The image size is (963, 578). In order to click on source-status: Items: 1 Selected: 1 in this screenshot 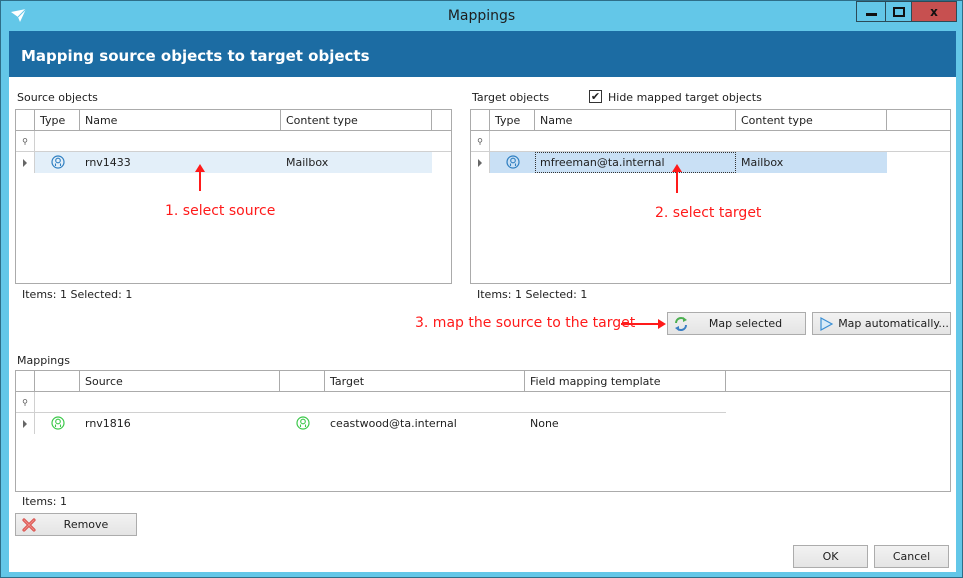, I will do `click(77, 294)`.